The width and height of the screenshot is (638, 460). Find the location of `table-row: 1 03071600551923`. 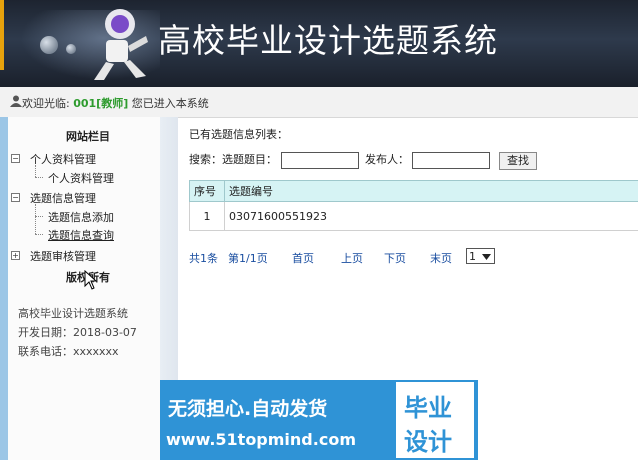

table-row: 1 03071600551923 is located at coordinates (413, 216).